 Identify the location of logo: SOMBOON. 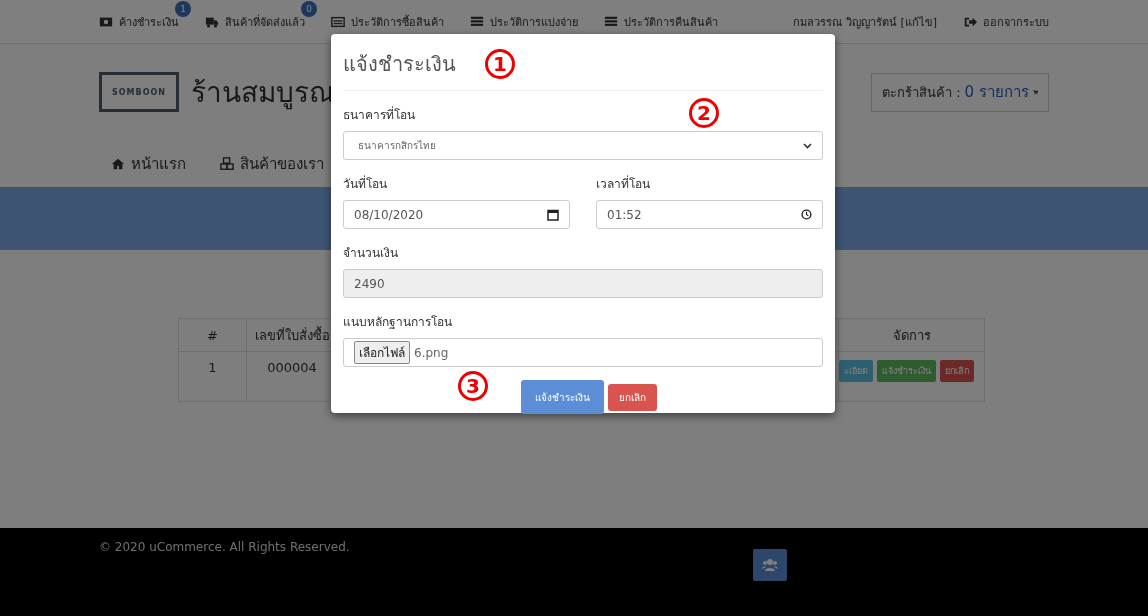
(139, 92).